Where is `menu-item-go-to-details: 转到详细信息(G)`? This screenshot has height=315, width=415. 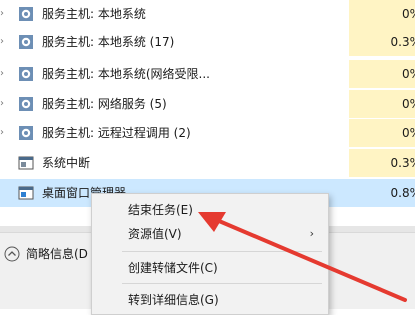 menu-item-go-to-details: 转到详细信息(G) is located at coordinates (210, 300).